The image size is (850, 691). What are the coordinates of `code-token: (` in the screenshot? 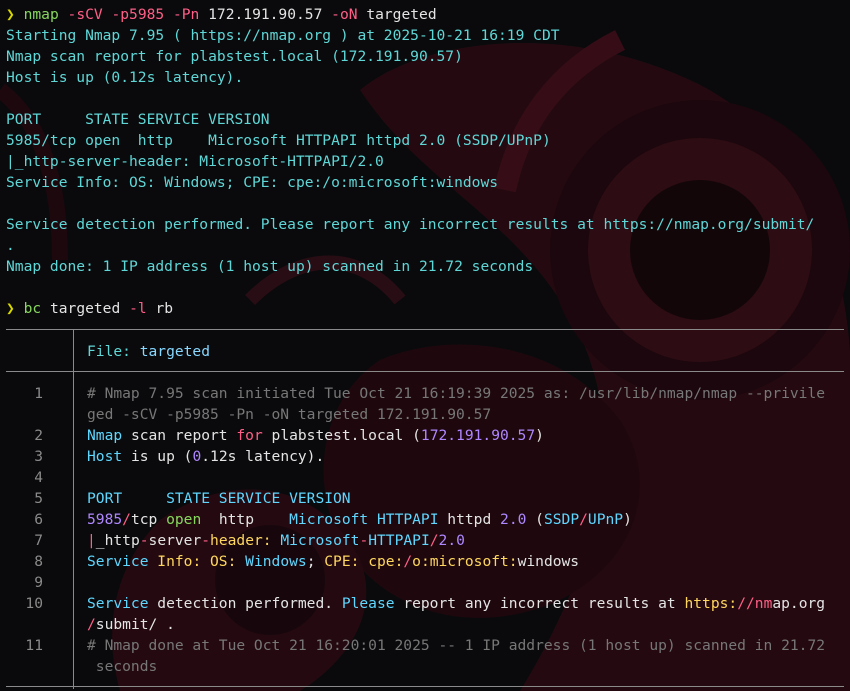 It's located at (535, 519).